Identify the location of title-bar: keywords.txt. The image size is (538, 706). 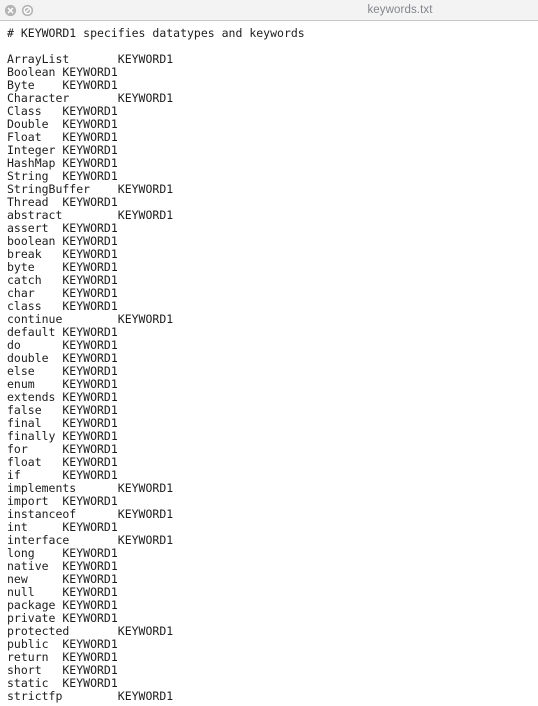
(269, 10).